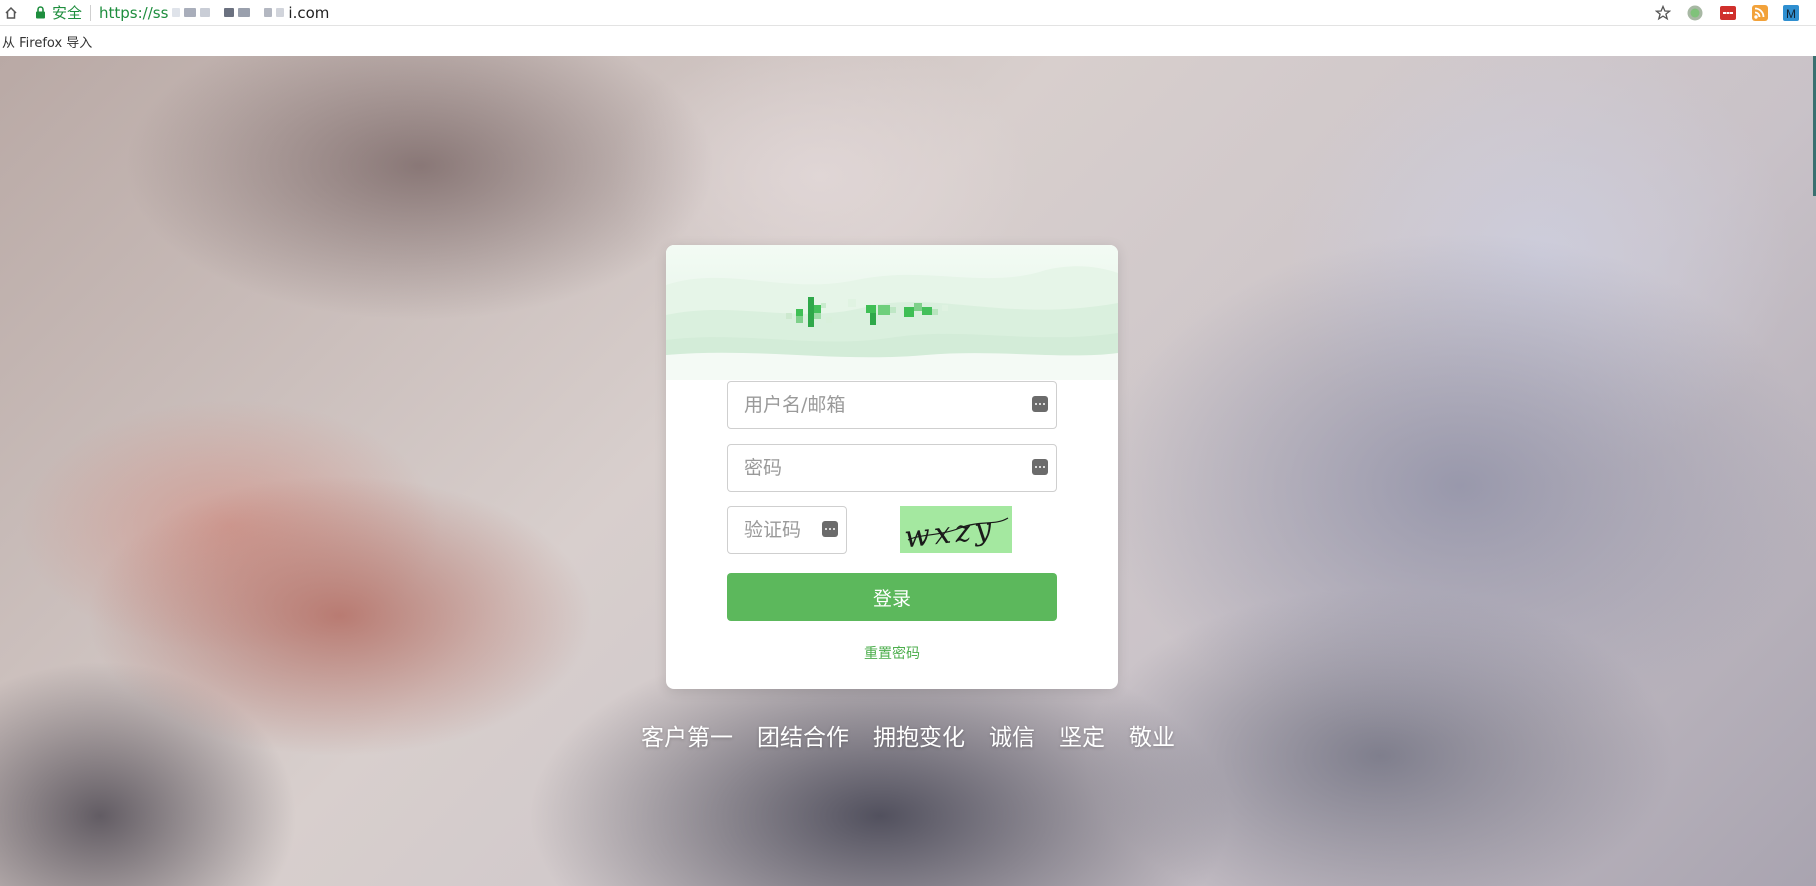  I want to click on bookmark-bar: 从 Firefox 导入, so click(908, 41).